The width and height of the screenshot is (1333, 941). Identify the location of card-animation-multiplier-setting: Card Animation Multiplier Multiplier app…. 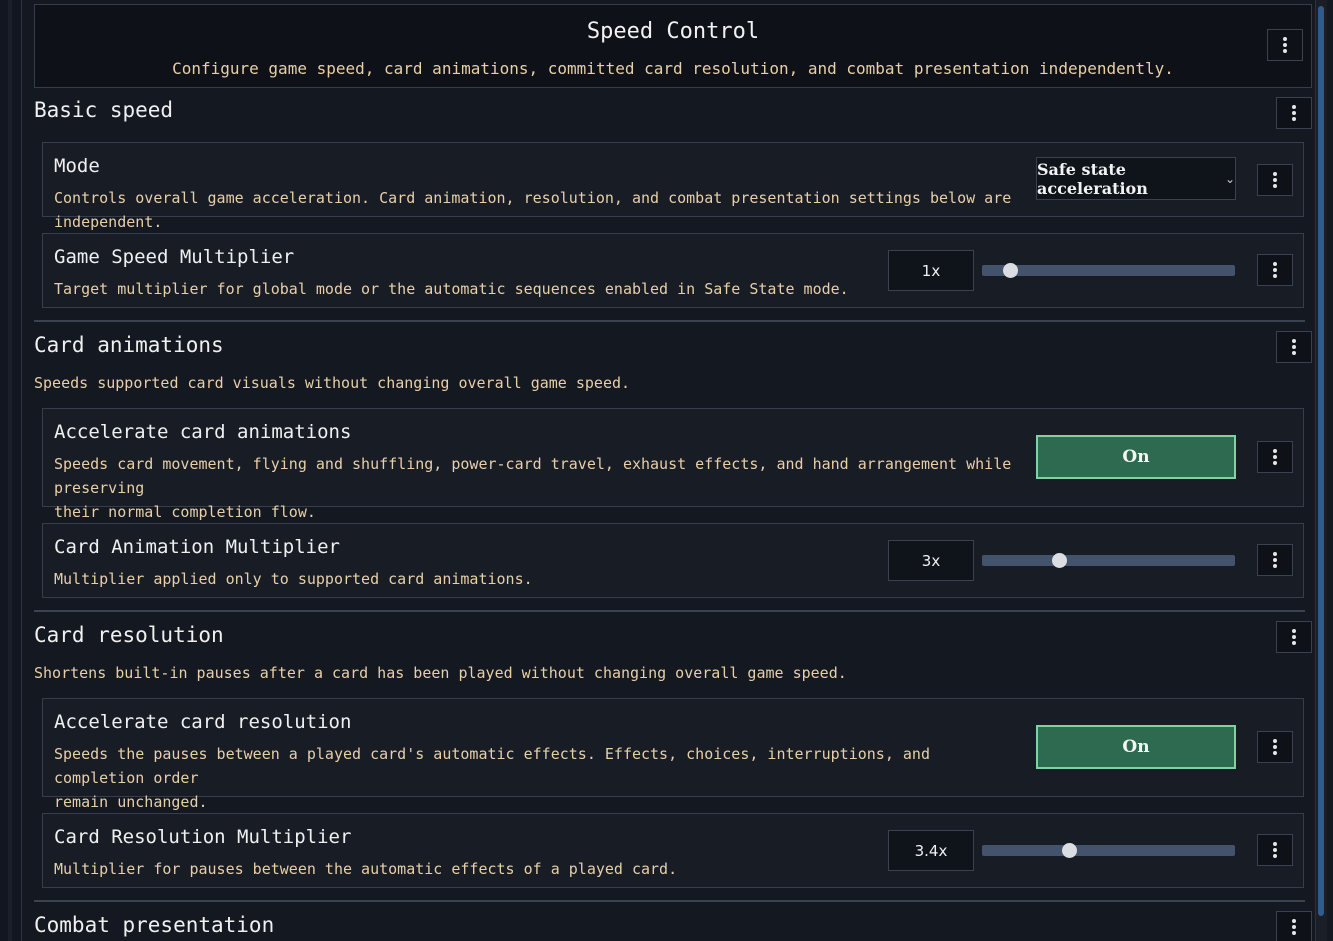
(673, 560).